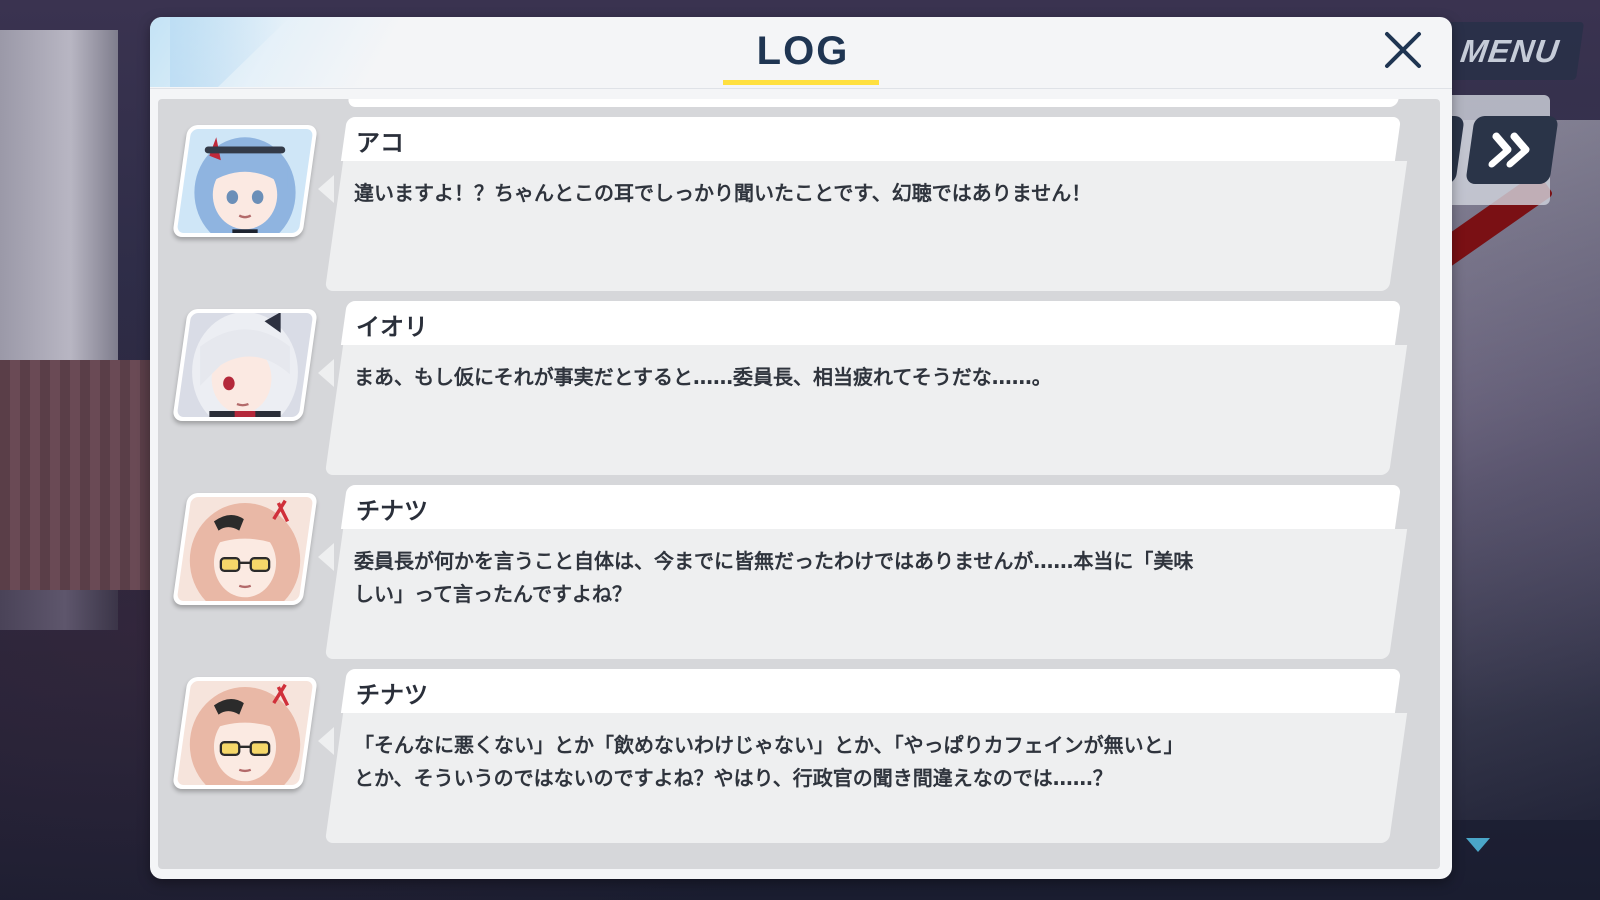 Image resolution: width=1600 pixels, height=900 pixels. I want to click on page-title: LOG, so click(803, 51).